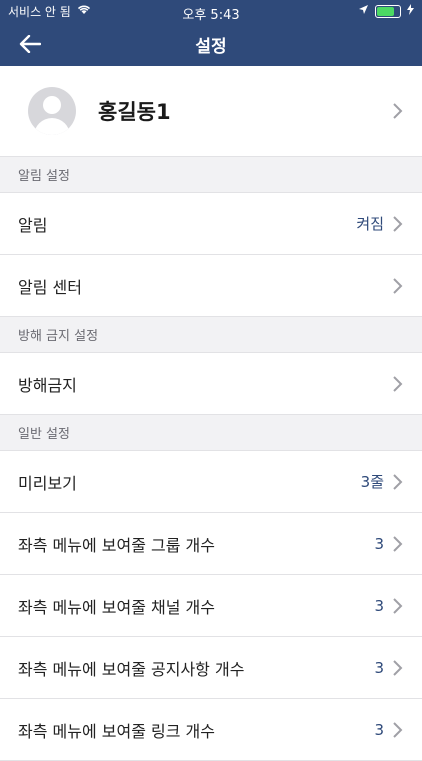 Image resolution: width=422 pixels, height=761 pixels. Describe the element at coordinates (211, 482) in the screenshot. I see `setting-row-preview: 미리보기 3줄` at that location.